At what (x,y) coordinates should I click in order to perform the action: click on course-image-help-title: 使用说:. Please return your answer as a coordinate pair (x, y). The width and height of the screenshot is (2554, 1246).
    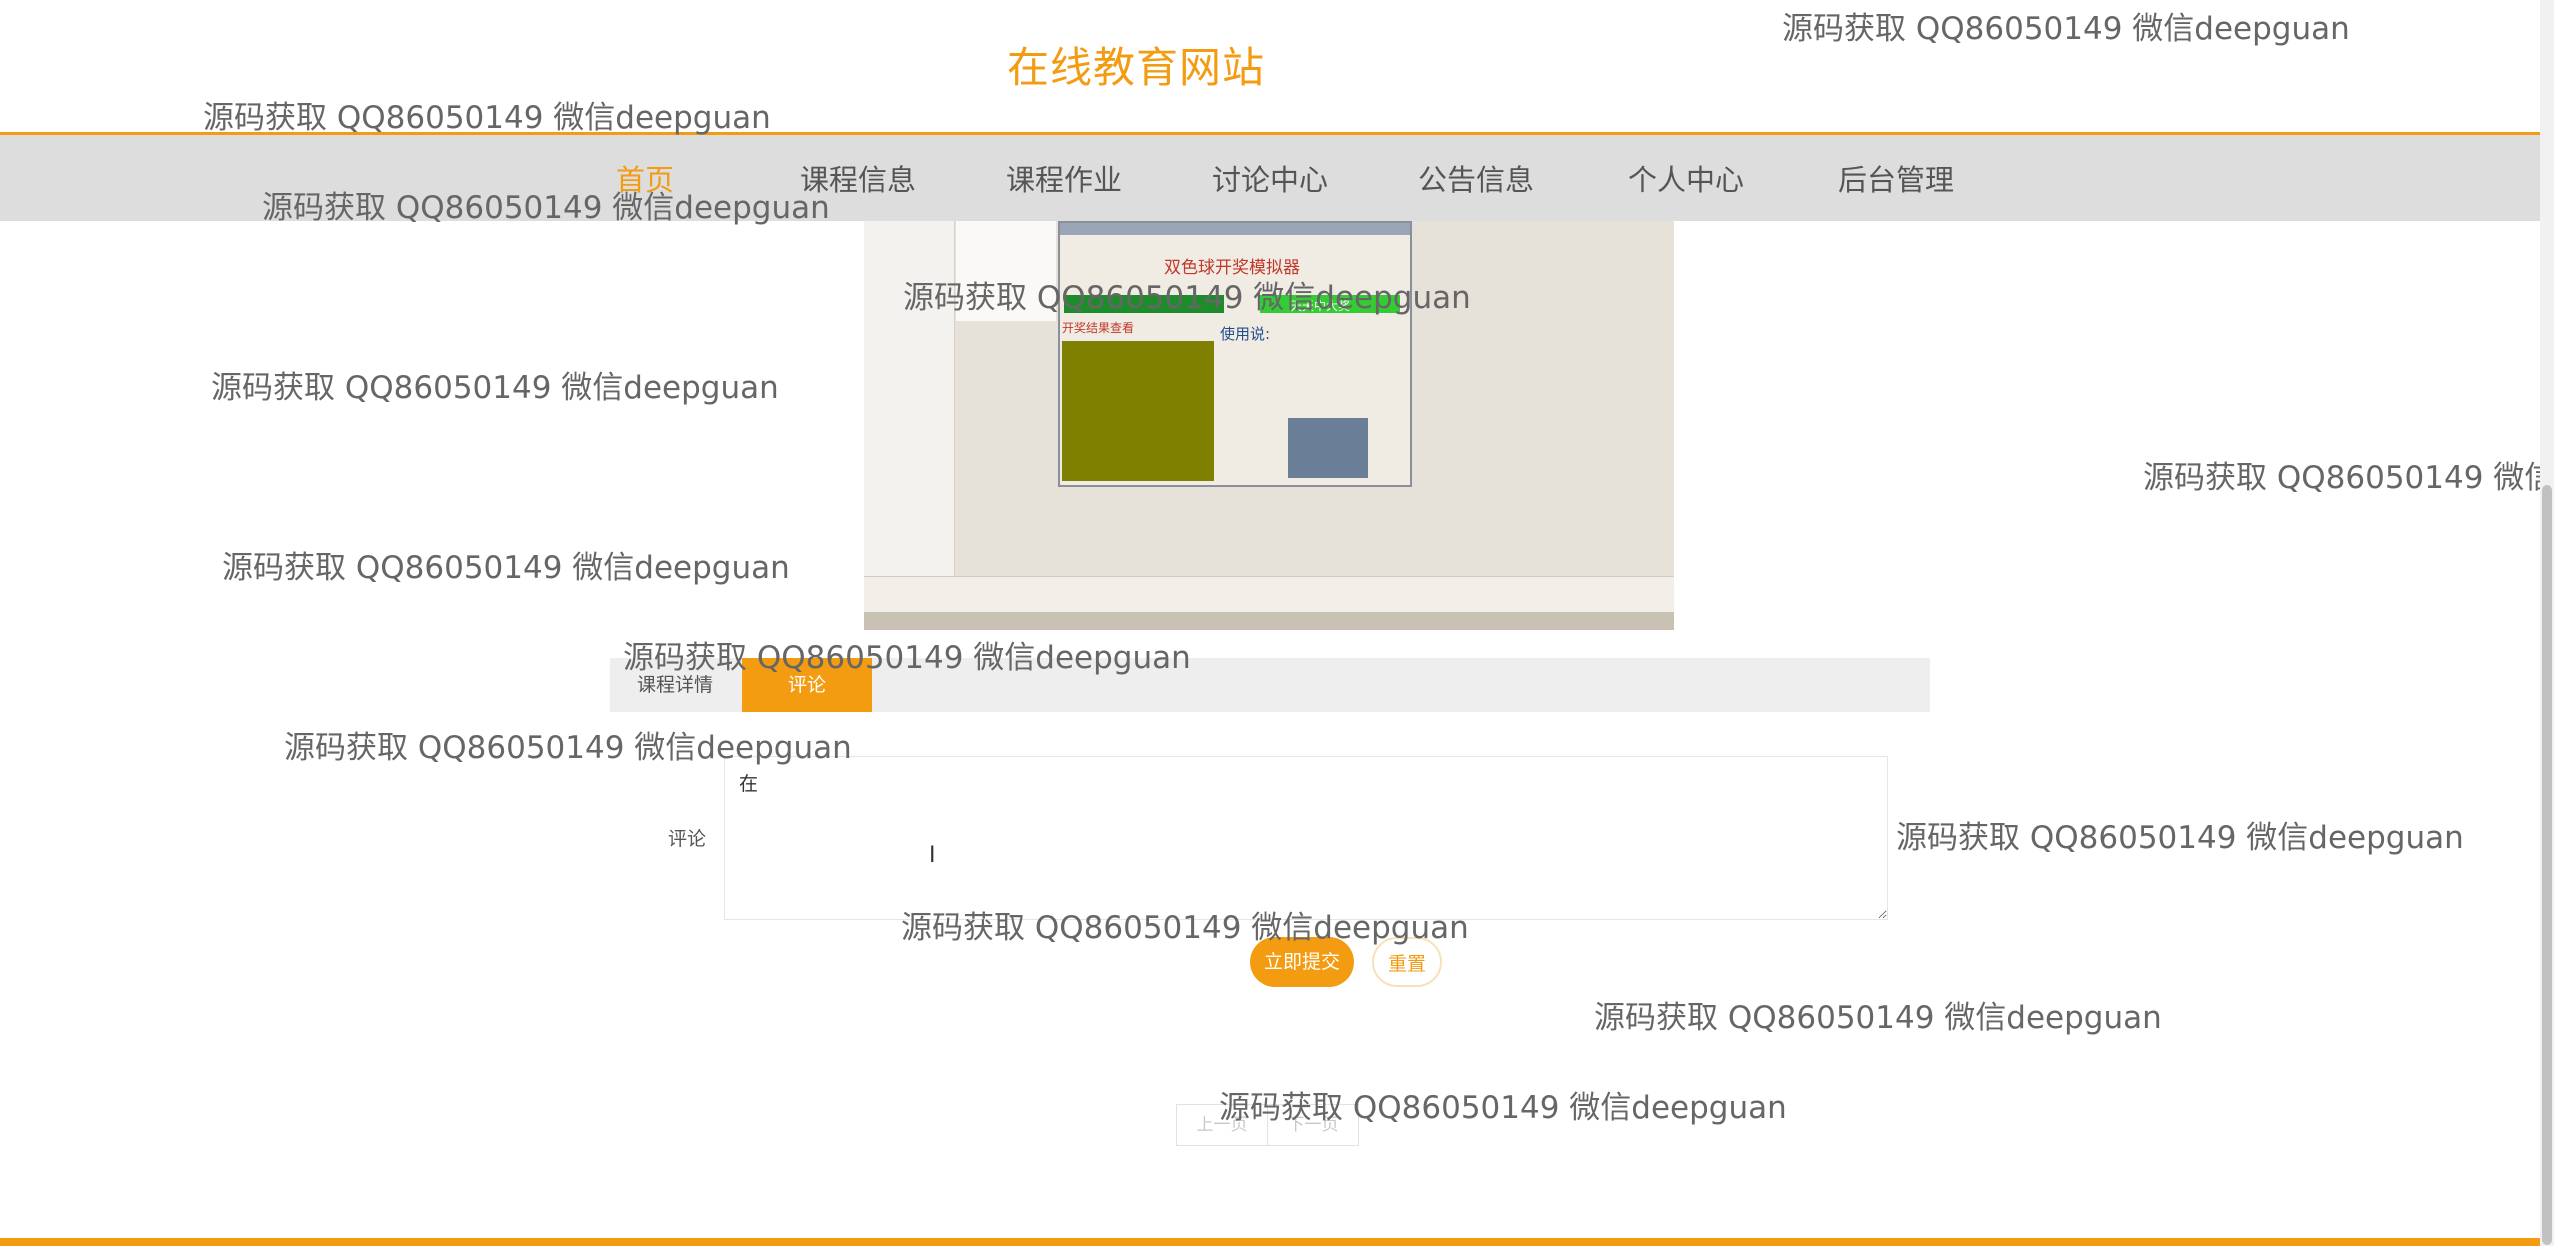
    Looking at the image, I should click on (1245, 334).